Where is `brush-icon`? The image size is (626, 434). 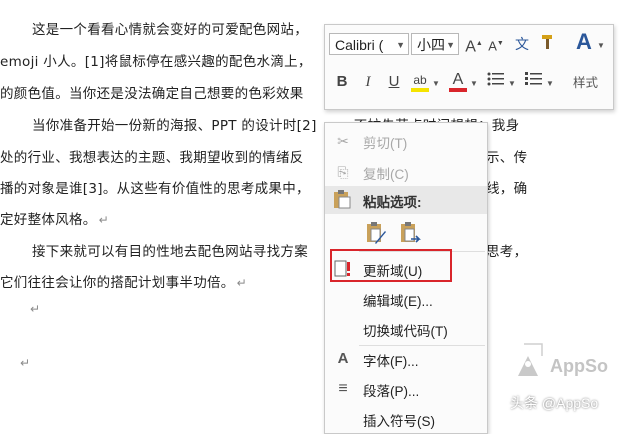
brush-icon is located at coordinates (547, 42).